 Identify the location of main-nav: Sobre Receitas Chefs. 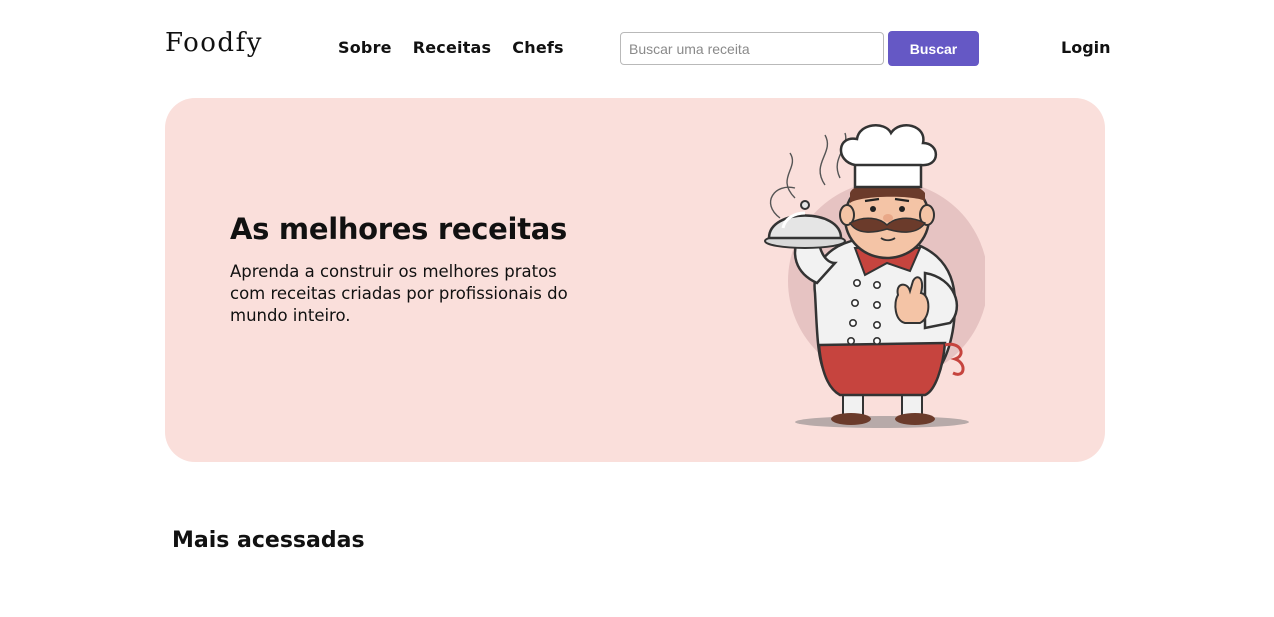
(451, 47).